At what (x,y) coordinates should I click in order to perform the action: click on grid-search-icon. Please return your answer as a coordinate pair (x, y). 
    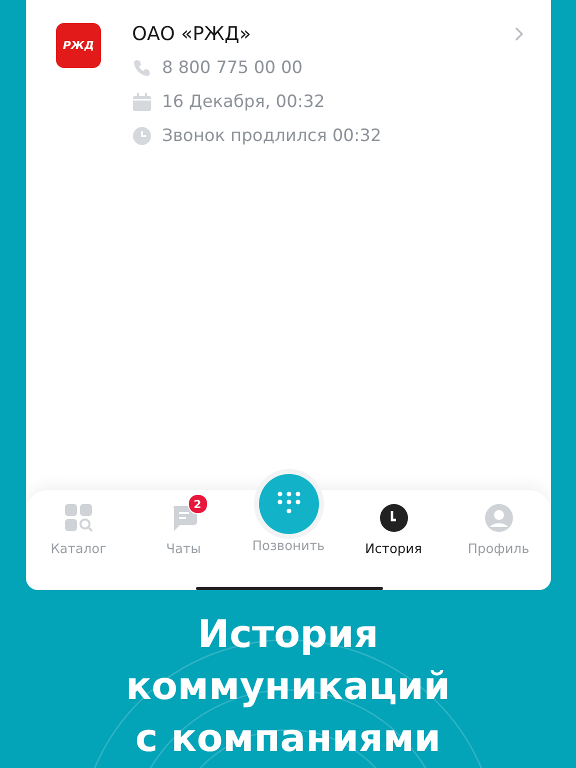
    Looking at the image, I should click on (78, 518).